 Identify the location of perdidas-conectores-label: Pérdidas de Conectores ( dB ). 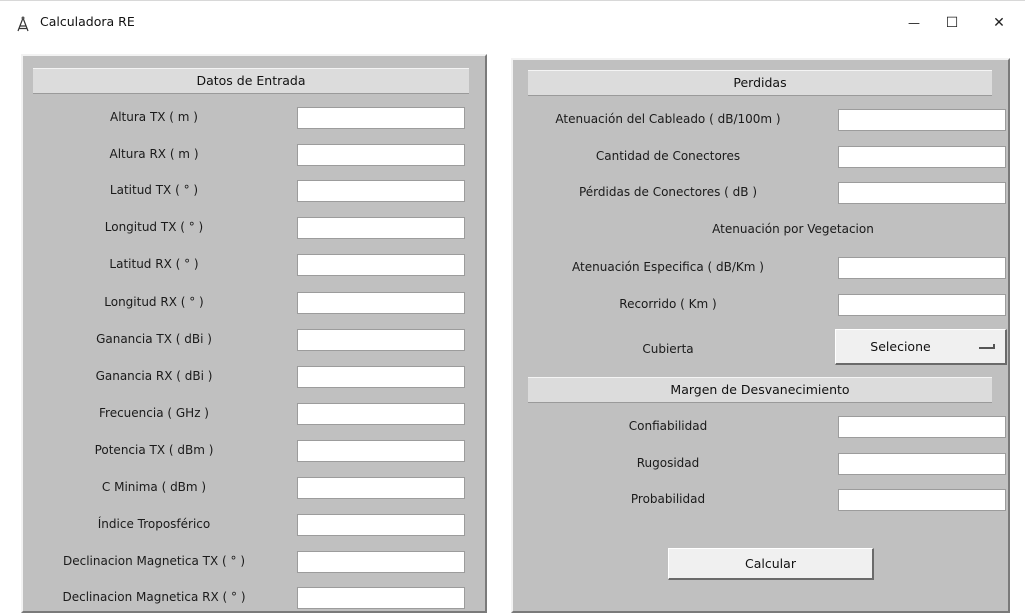
(668, 192).